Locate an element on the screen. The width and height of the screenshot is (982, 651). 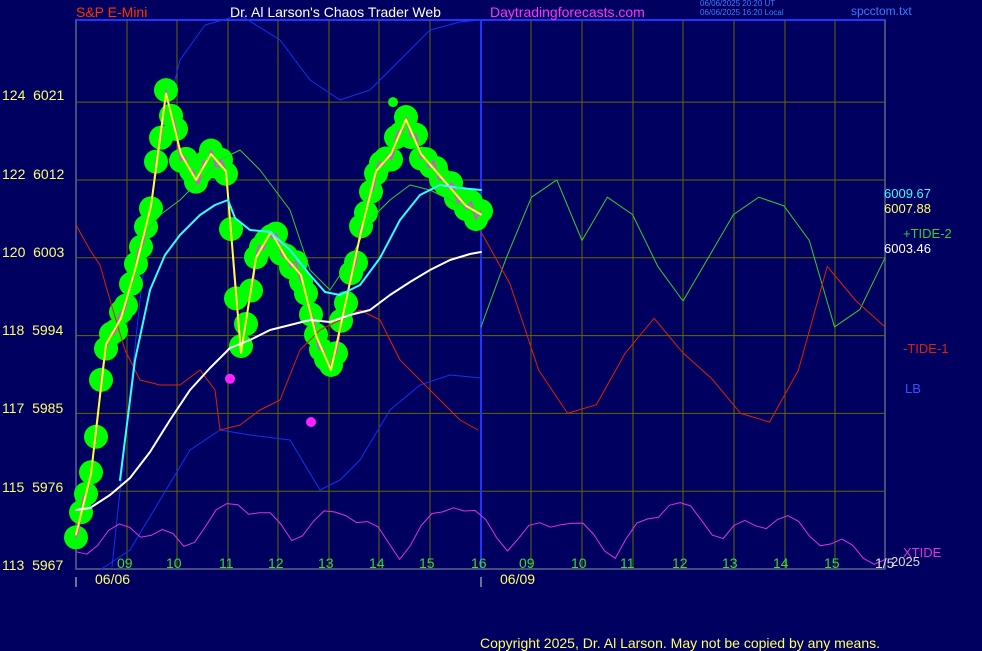
y-label-117: 117 5985 is located at coordinates (33, 408).